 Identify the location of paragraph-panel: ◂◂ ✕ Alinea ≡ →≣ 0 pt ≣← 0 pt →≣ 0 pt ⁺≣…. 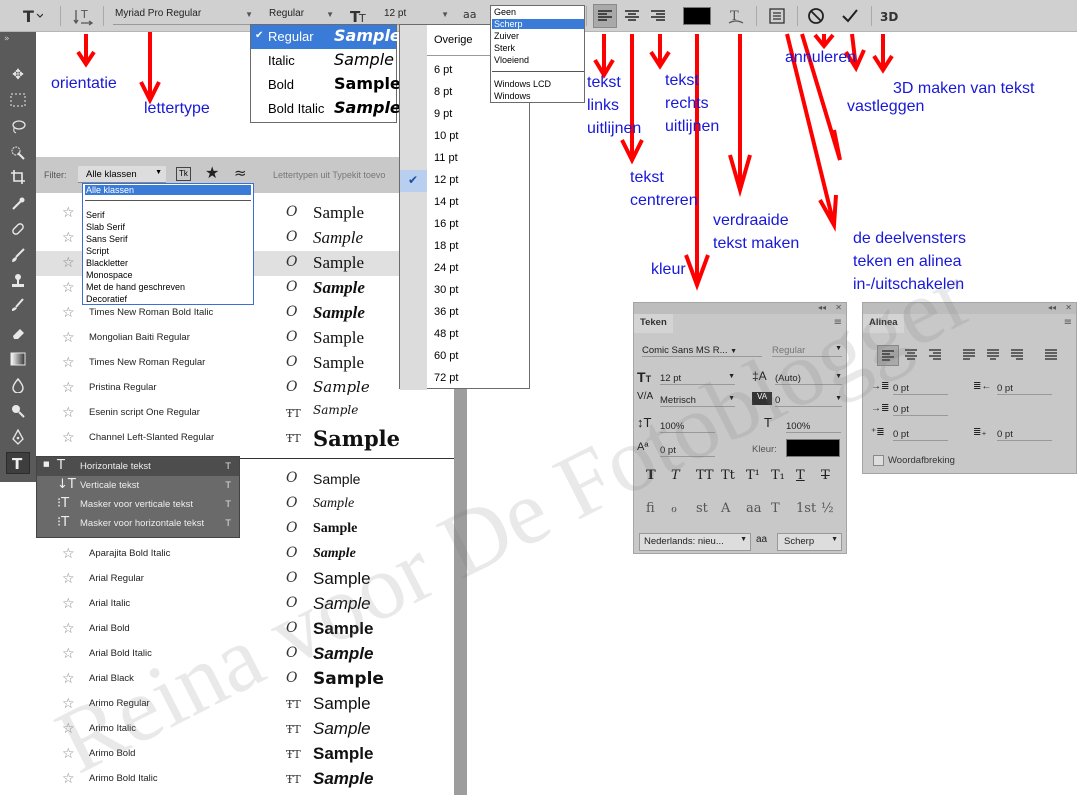
(969, 388).